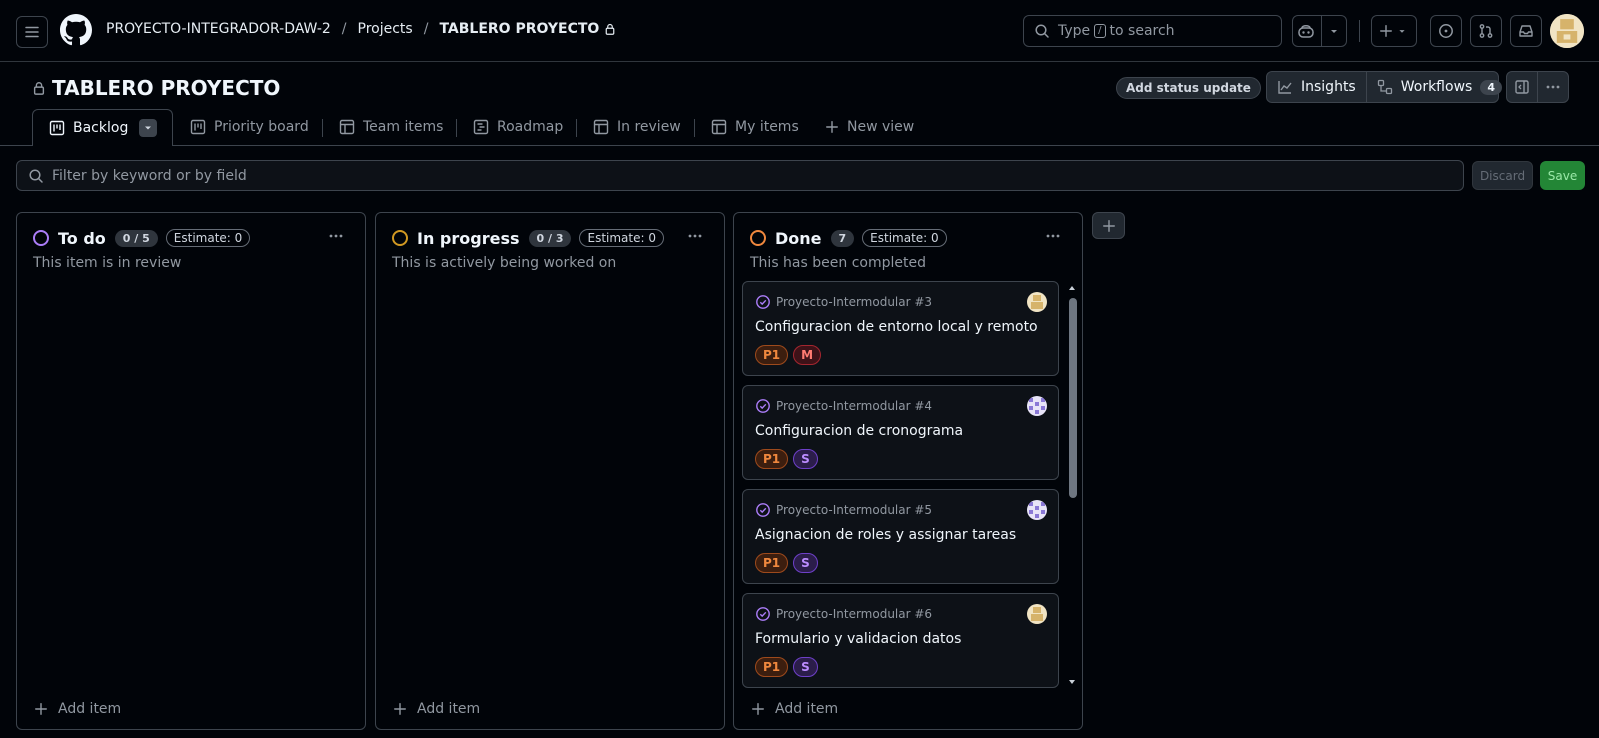  I want to click on tab-label: New view, so click(881, 127).